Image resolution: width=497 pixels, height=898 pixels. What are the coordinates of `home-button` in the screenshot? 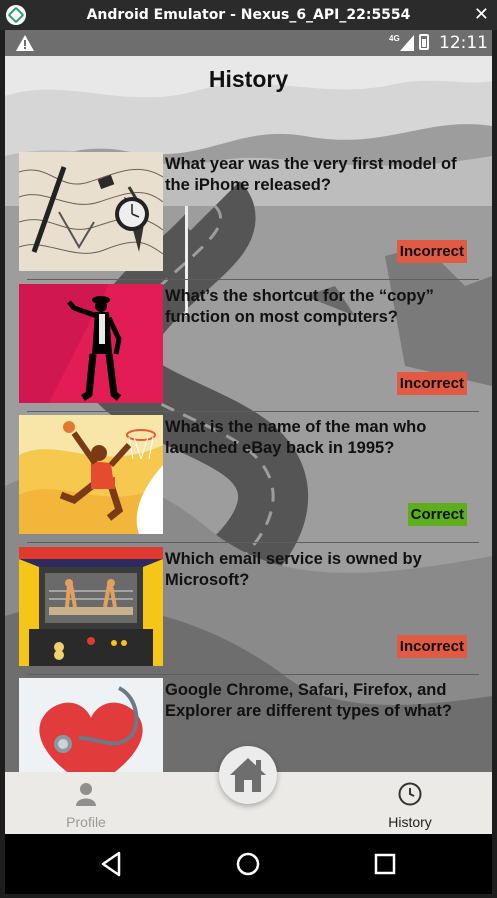 It's located at (248, 775).